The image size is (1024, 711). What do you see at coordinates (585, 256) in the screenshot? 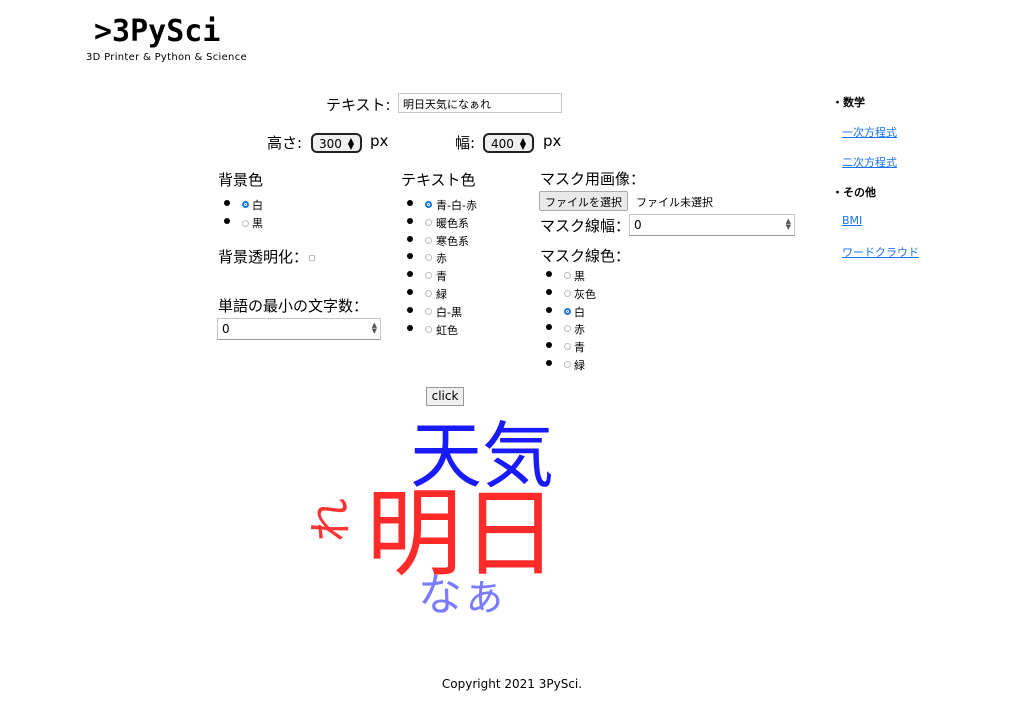
I see `mask-line-color-label: マスク線色：` at bounding box center [585, 256].